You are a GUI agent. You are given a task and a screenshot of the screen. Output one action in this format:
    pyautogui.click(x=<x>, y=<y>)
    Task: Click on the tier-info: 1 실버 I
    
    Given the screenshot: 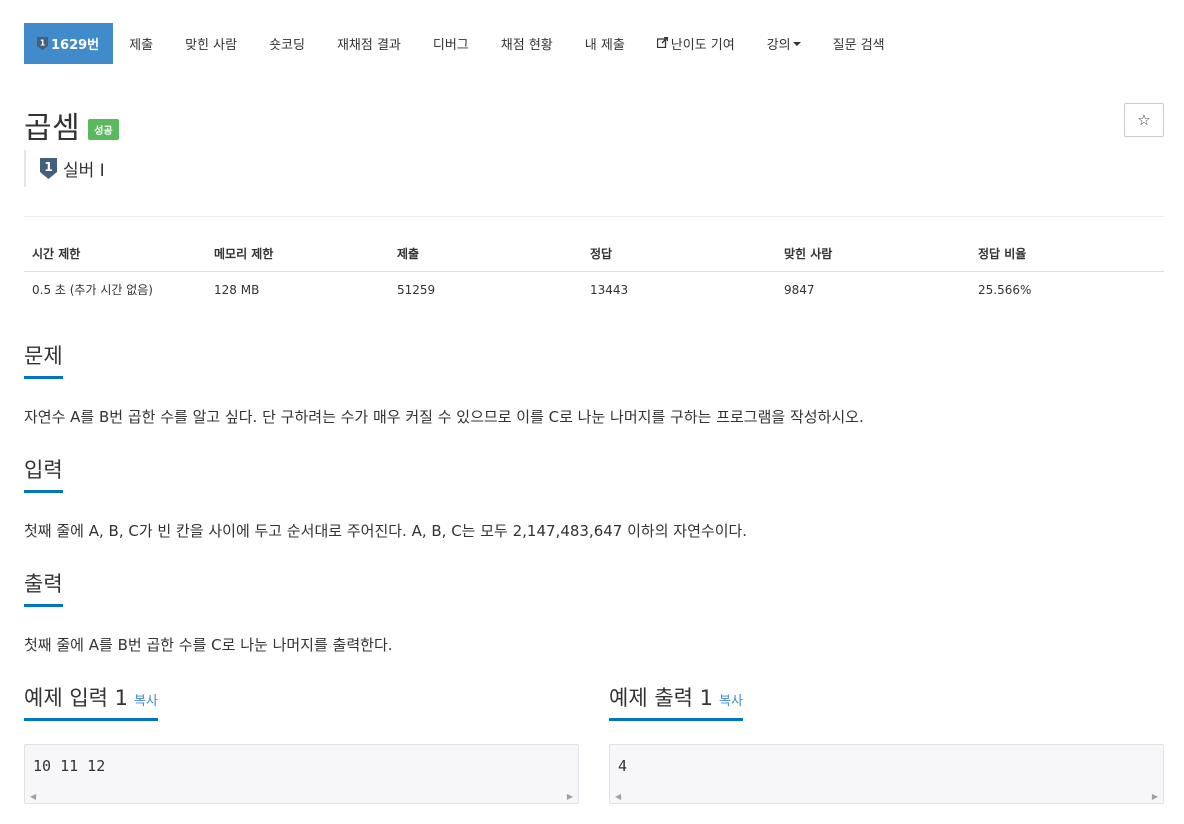 What is the action you would take?
    pyautogui.click(x=64, y=168)
    